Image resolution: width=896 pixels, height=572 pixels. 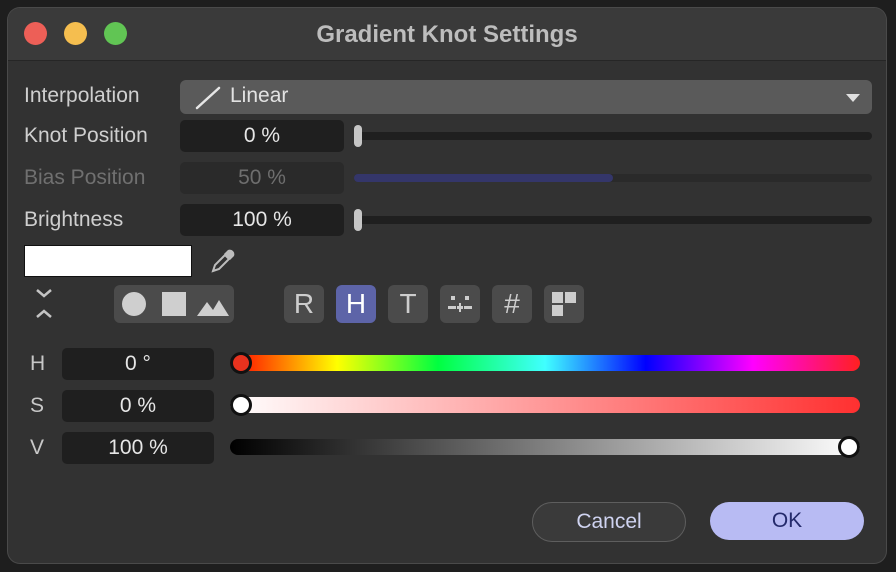 What do you see at coordinates (545, 447) in the screenshot?
I see `value-slider` at bounding box center [545, 447].